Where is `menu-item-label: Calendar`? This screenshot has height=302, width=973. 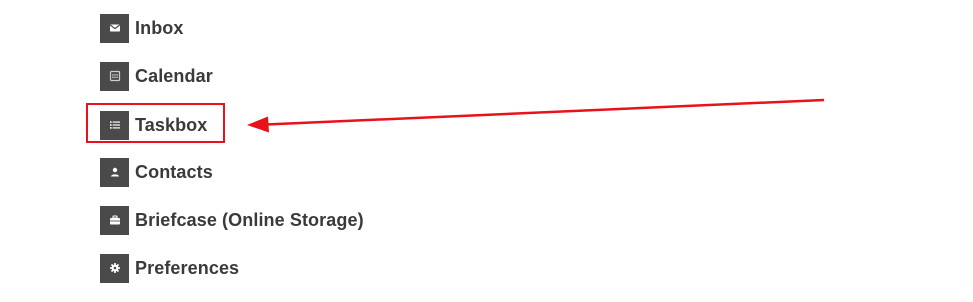
menu-item-label: Calendar is located at coordinates (174, 75).